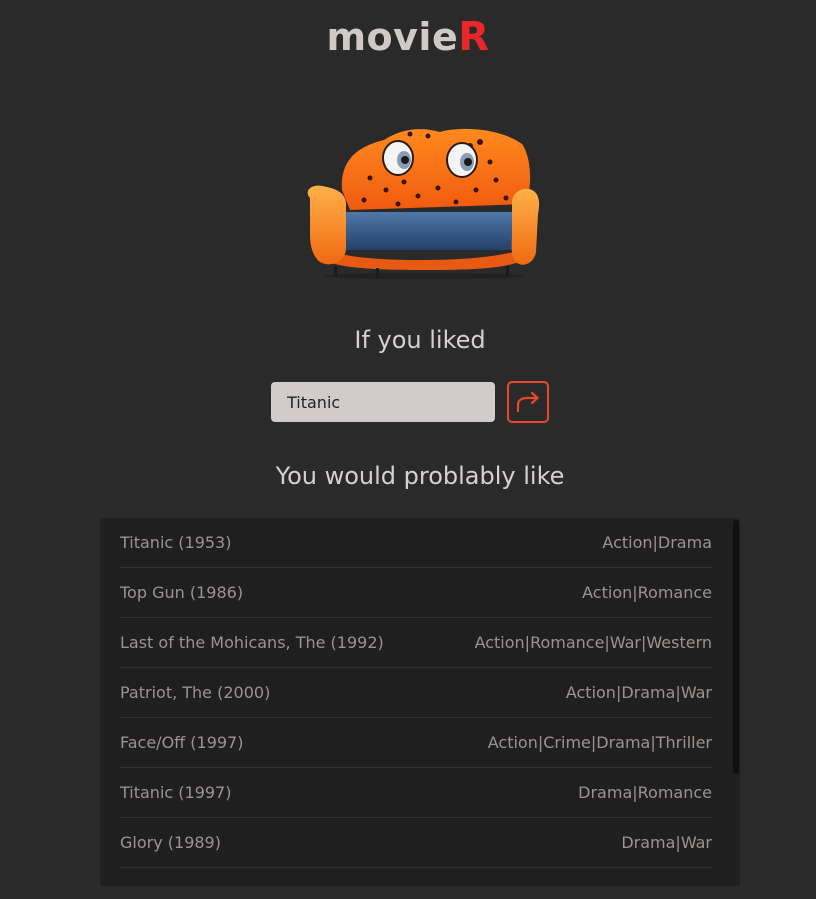  I want to click on logo-accent-letter: R, so click(474, 37).